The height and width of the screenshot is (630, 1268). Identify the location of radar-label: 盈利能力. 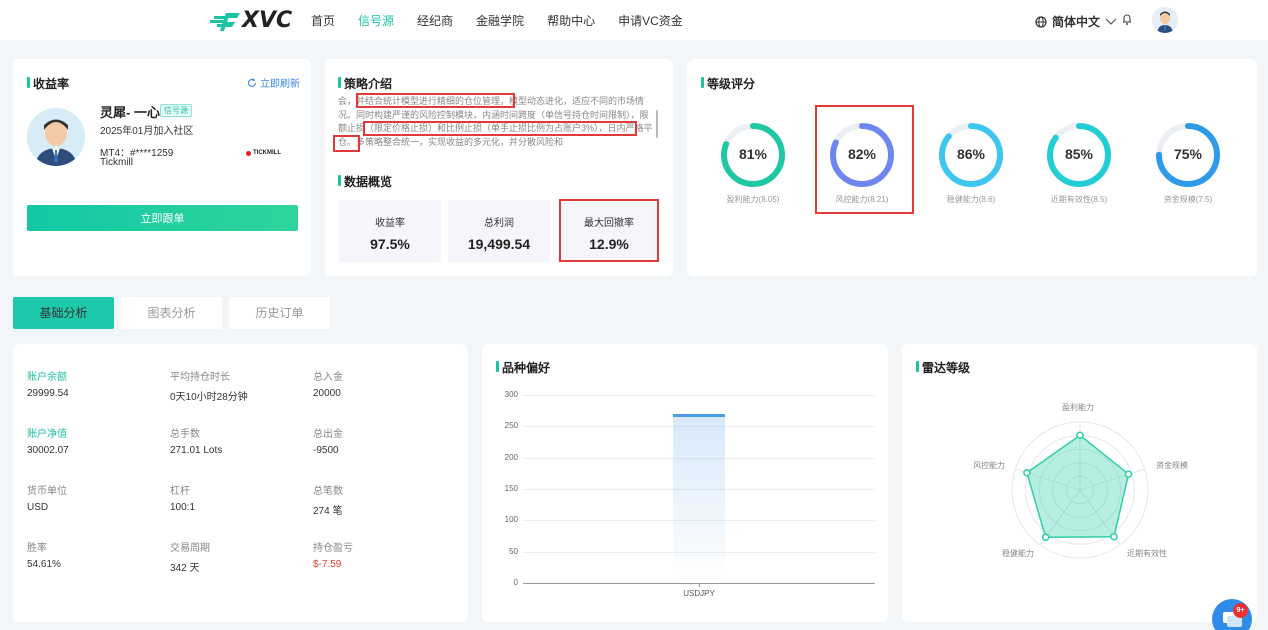
(1078, 407).